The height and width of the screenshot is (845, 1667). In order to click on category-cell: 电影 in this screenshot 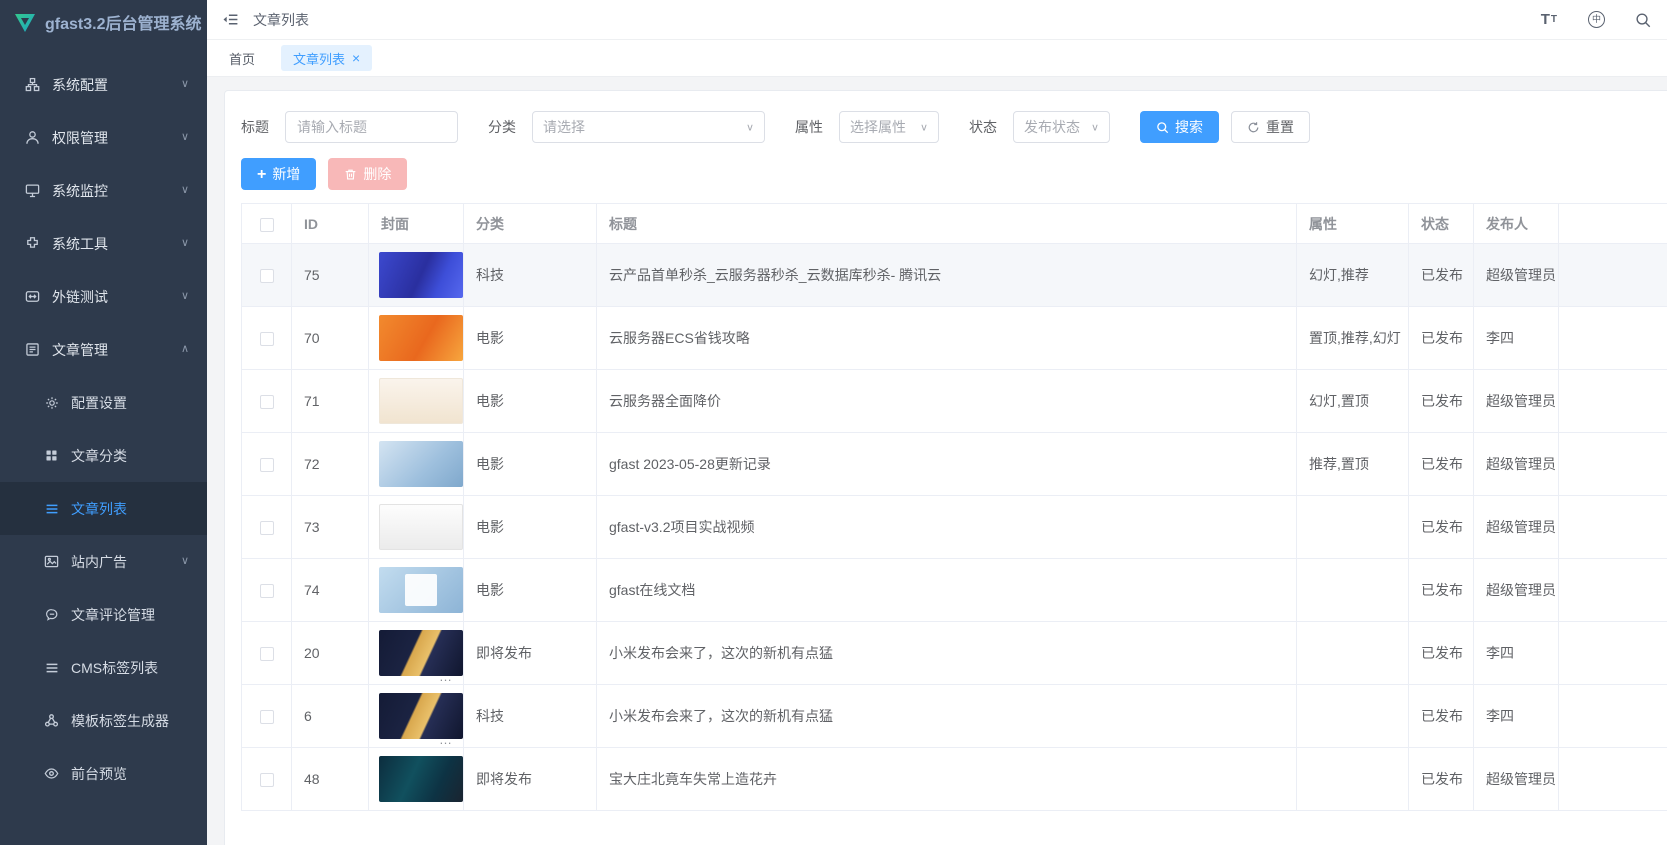, I will do `click(530, 338)`.